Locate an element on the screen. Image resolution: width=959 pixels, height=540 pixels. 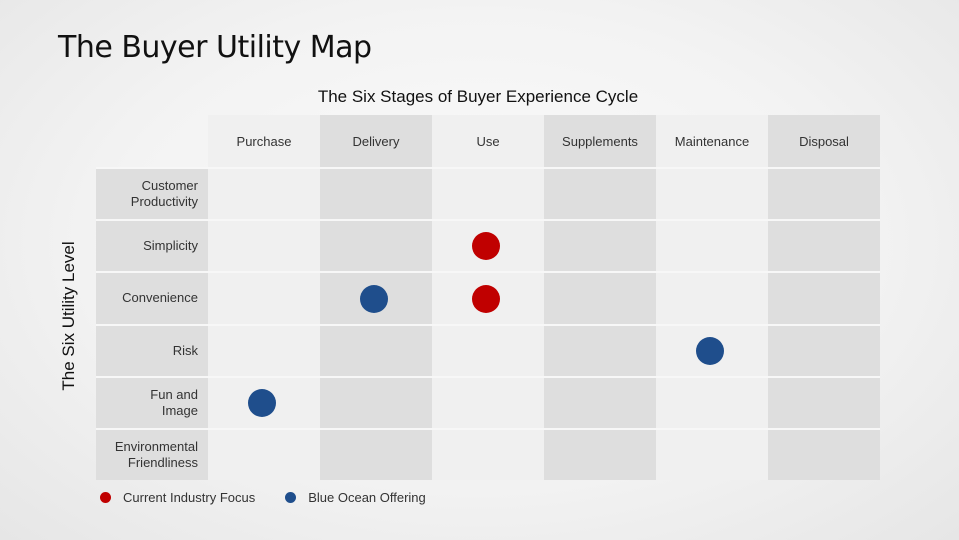
level-label-customer-productivity: Customer Productivity is located at coordinates (152, 193).